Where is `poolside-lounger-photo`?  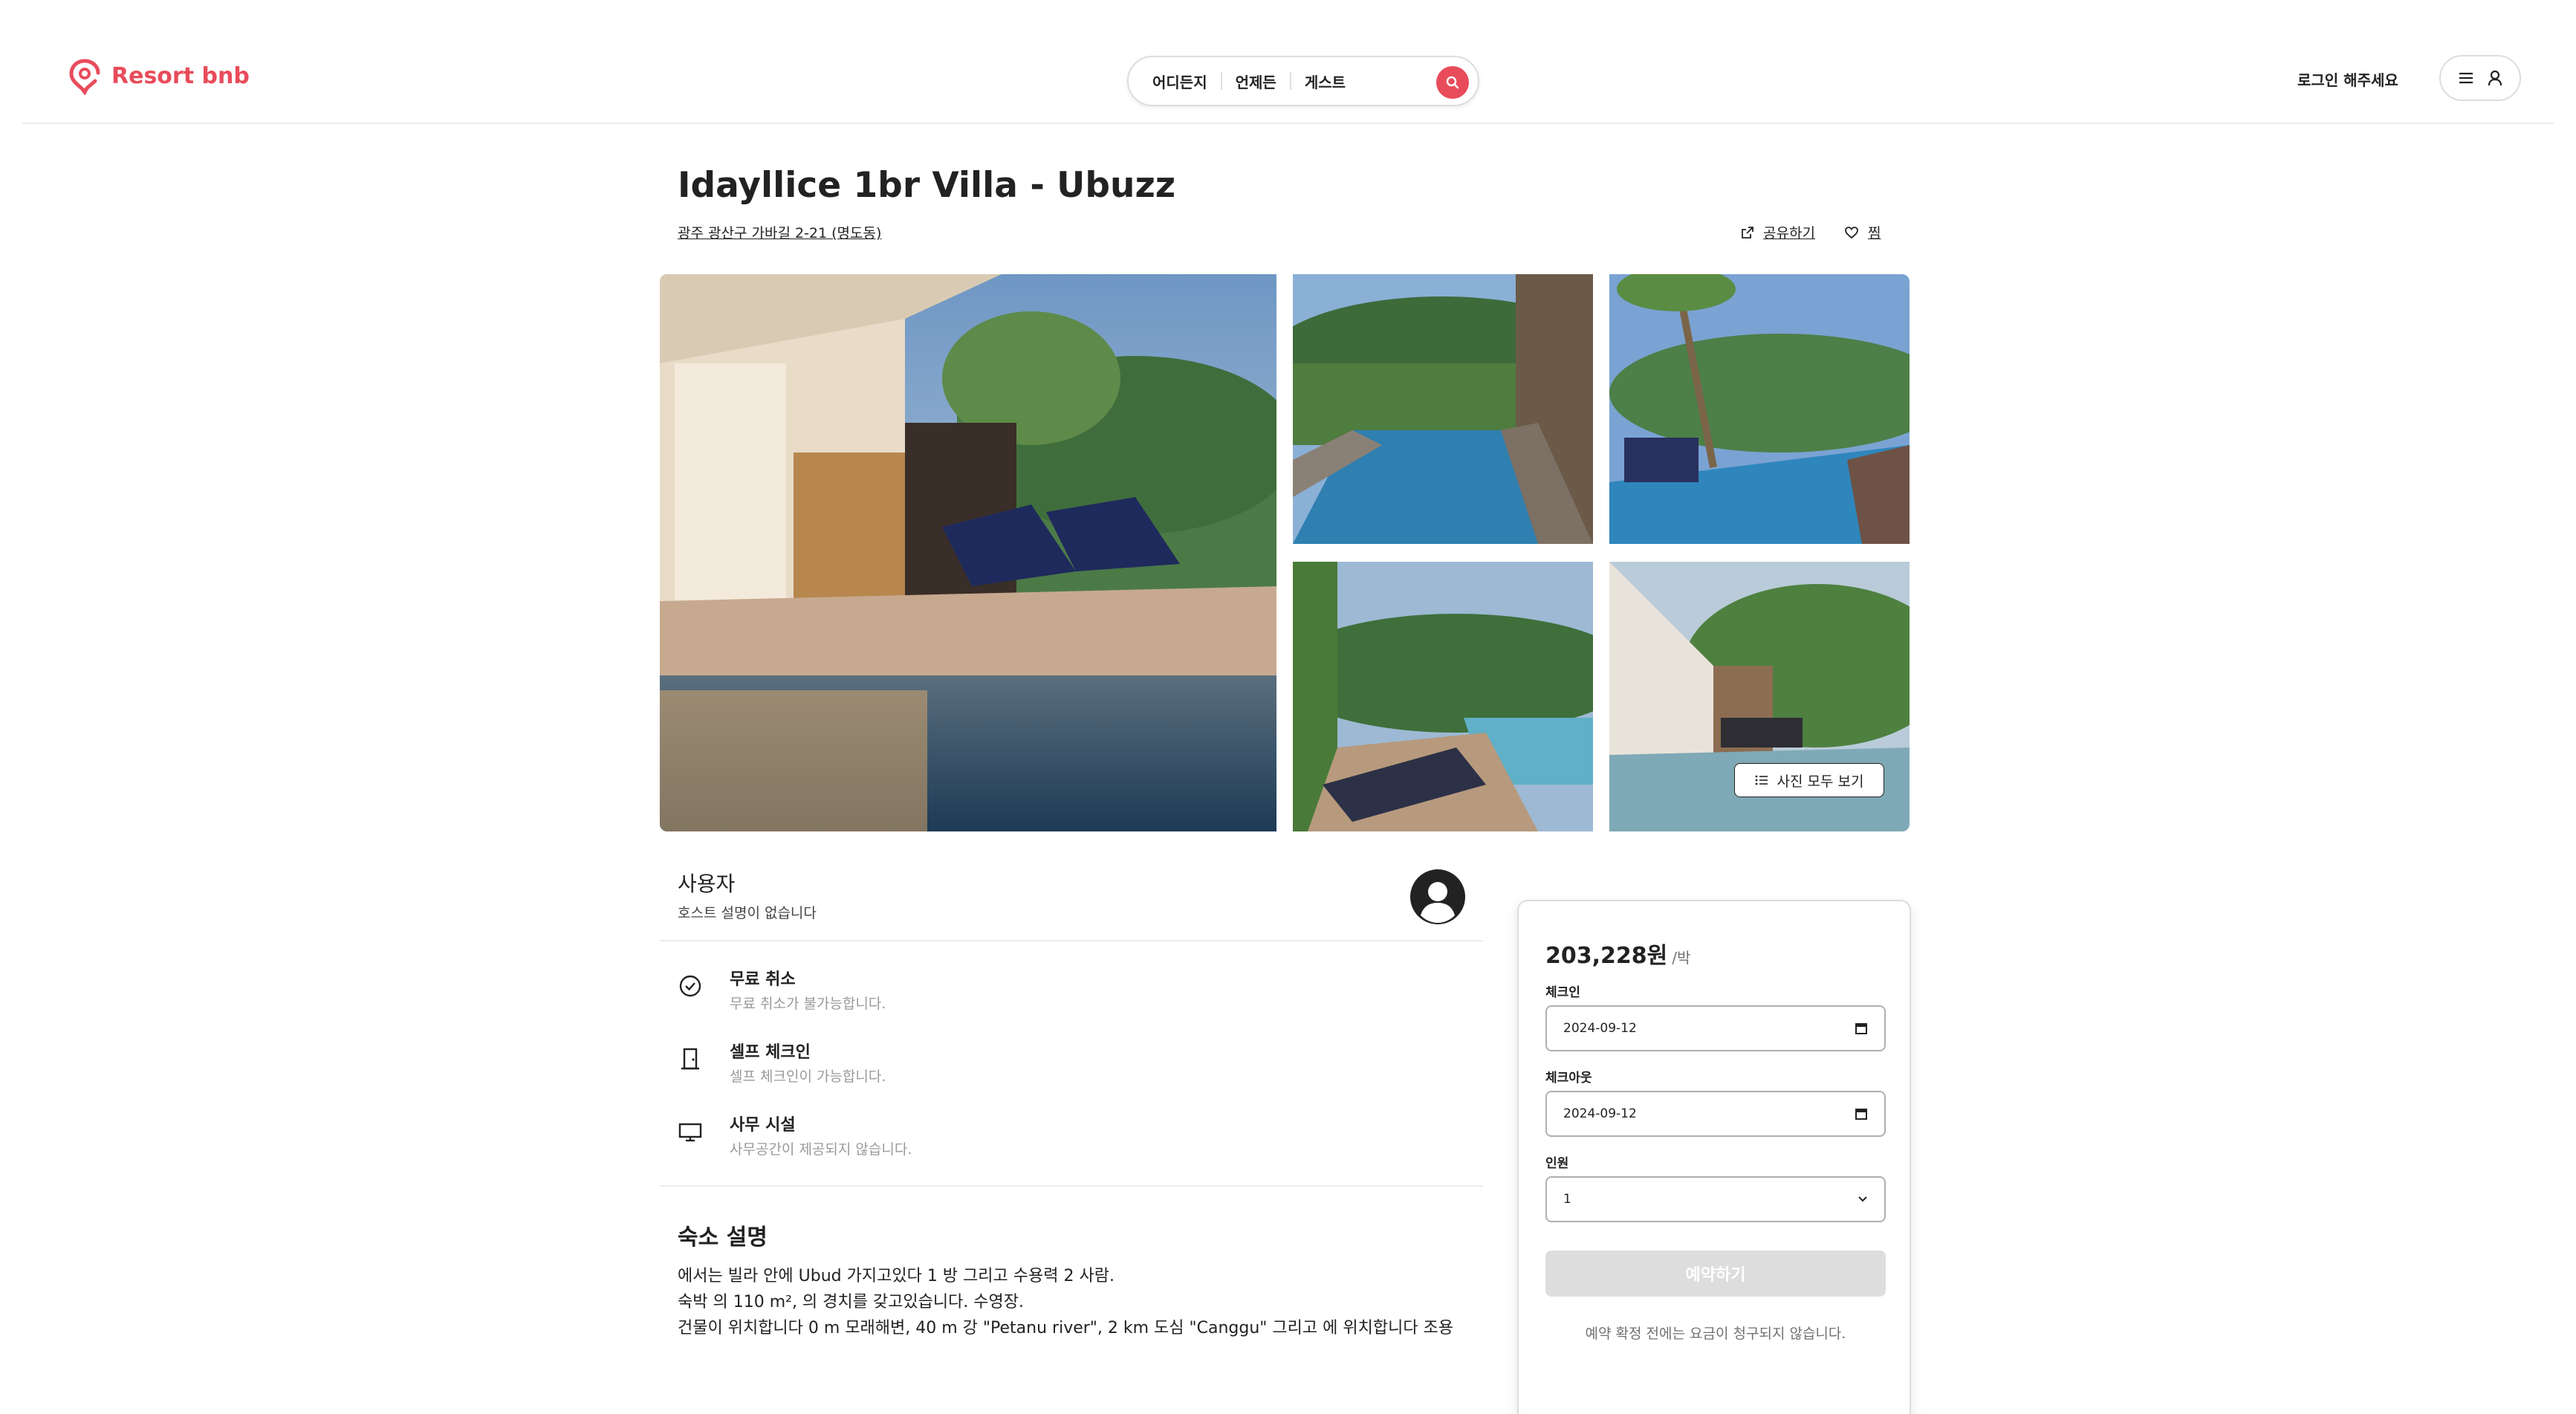 poolside-lounger-photo is located at coordinates (1443, 696).